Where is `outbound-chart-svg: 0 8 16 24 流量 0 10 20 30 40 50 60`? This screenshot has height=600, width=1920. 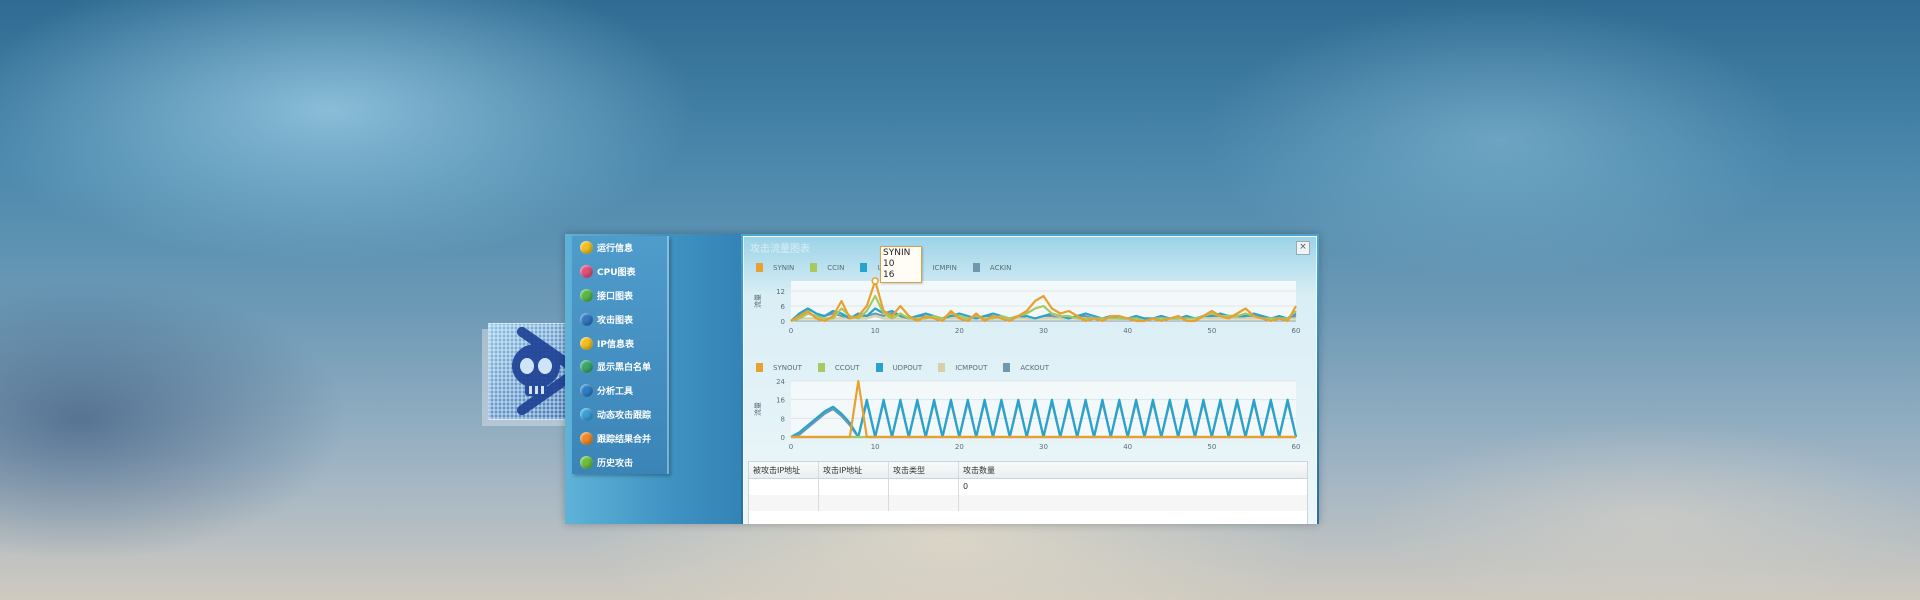 outbound-chart-svg: 0 8 16 24 流量 0 10 20 30 40 50 60 is located at coordinates (1027, 414).